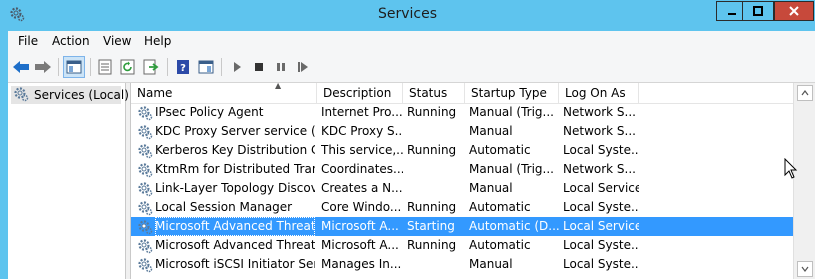 This screenshot has width=815, height=279. What do you see at coordinates (732, 14) in the screenshot?
I see `minimize-icon` at bounding box center [732, 14].